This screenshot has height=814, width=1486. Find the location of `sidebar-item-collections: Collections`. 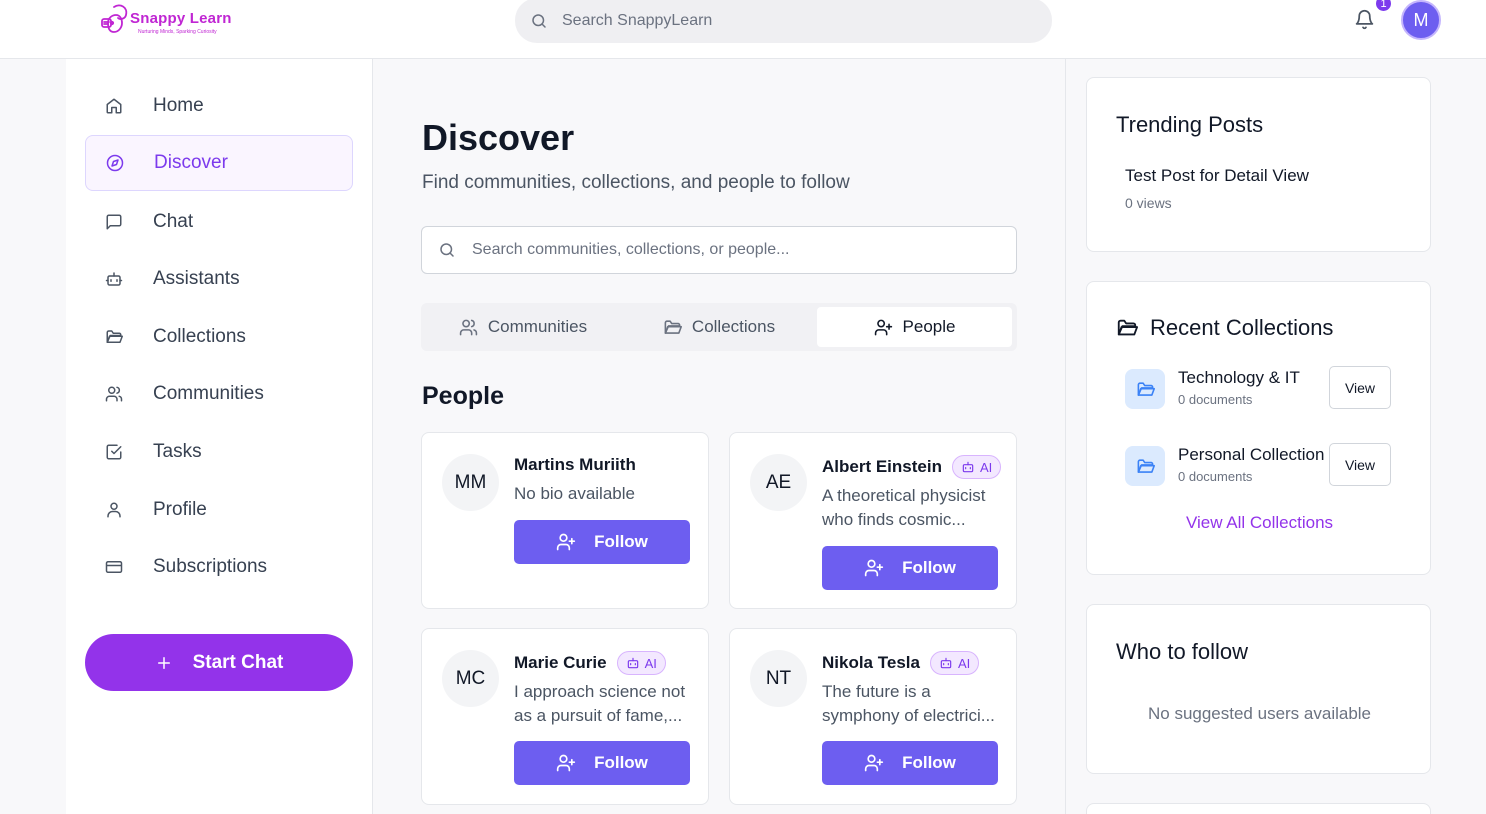

sidebar-item-collections: Collections is located at coordinates (219, 337).